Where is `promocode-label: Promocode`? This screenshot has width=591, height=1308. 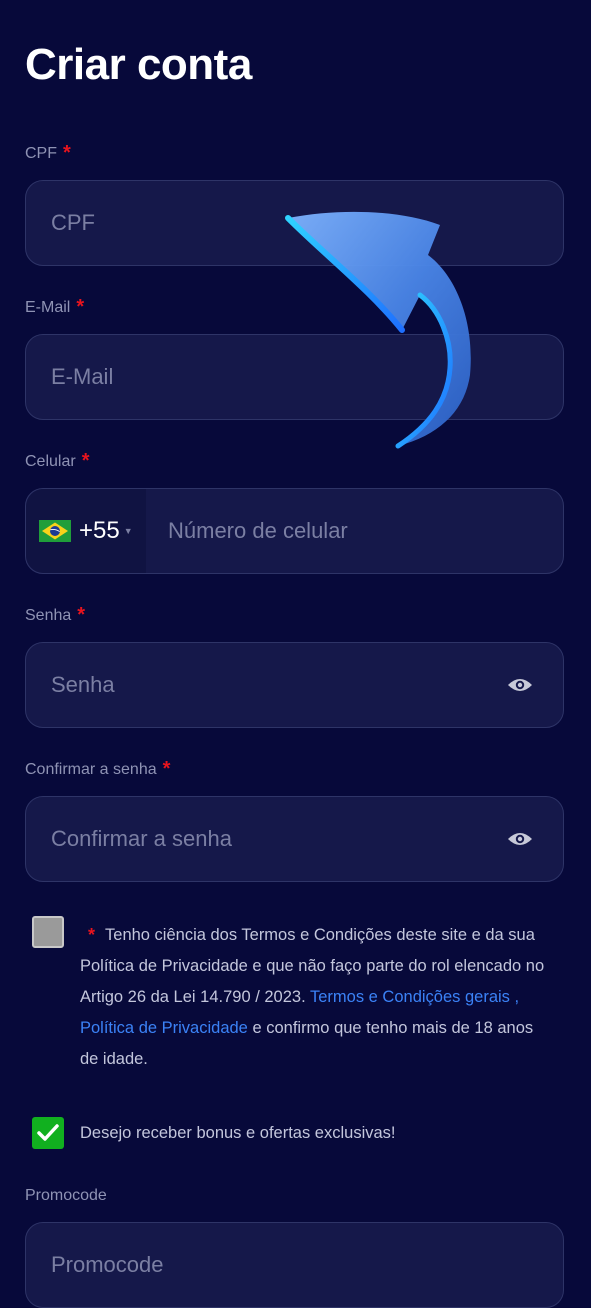
promocode-label: Promocode is located at coordinates (66, 1195).